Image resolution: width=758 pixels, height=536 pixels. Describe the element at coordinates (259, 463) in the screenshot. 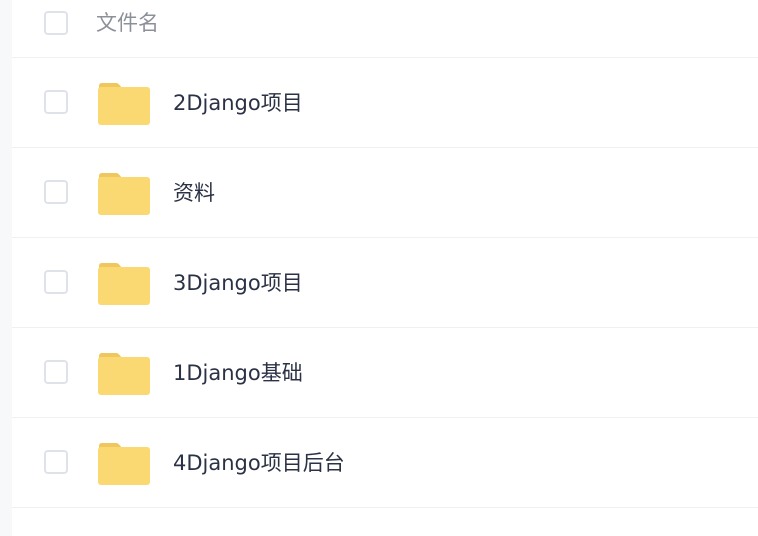

I see `file-name: 4Django项目后台` at that location.